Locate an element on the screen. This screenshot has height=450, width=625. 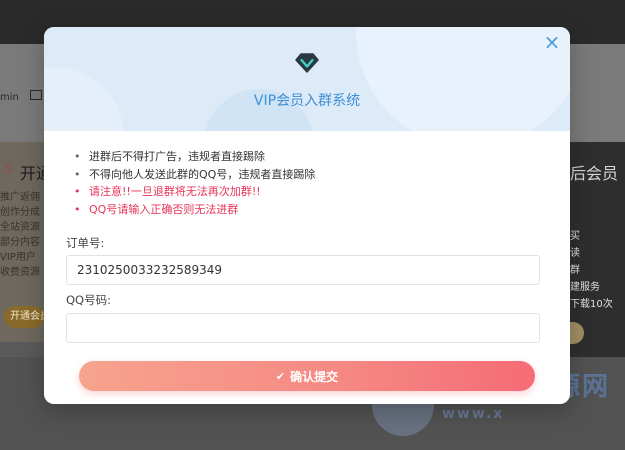
bg-right-card-title: 后会员 is located at coordinates (594, 173).